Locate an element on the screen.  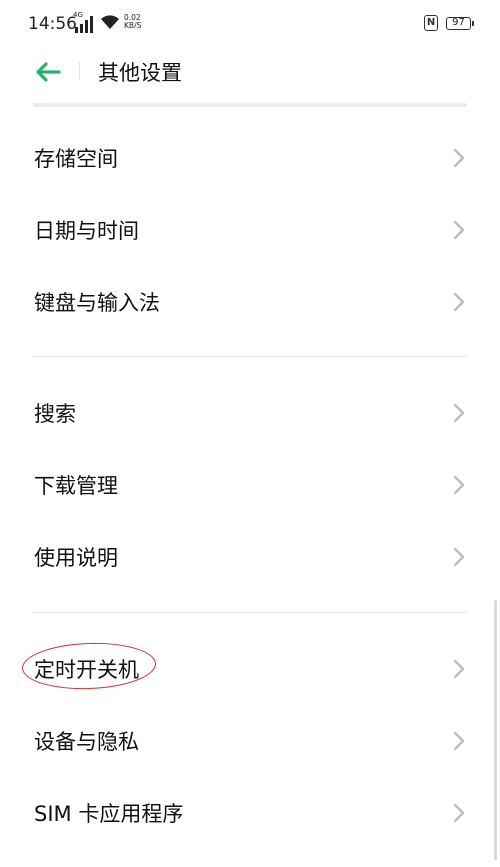
header-shadow is located at coordinates (250, 105).